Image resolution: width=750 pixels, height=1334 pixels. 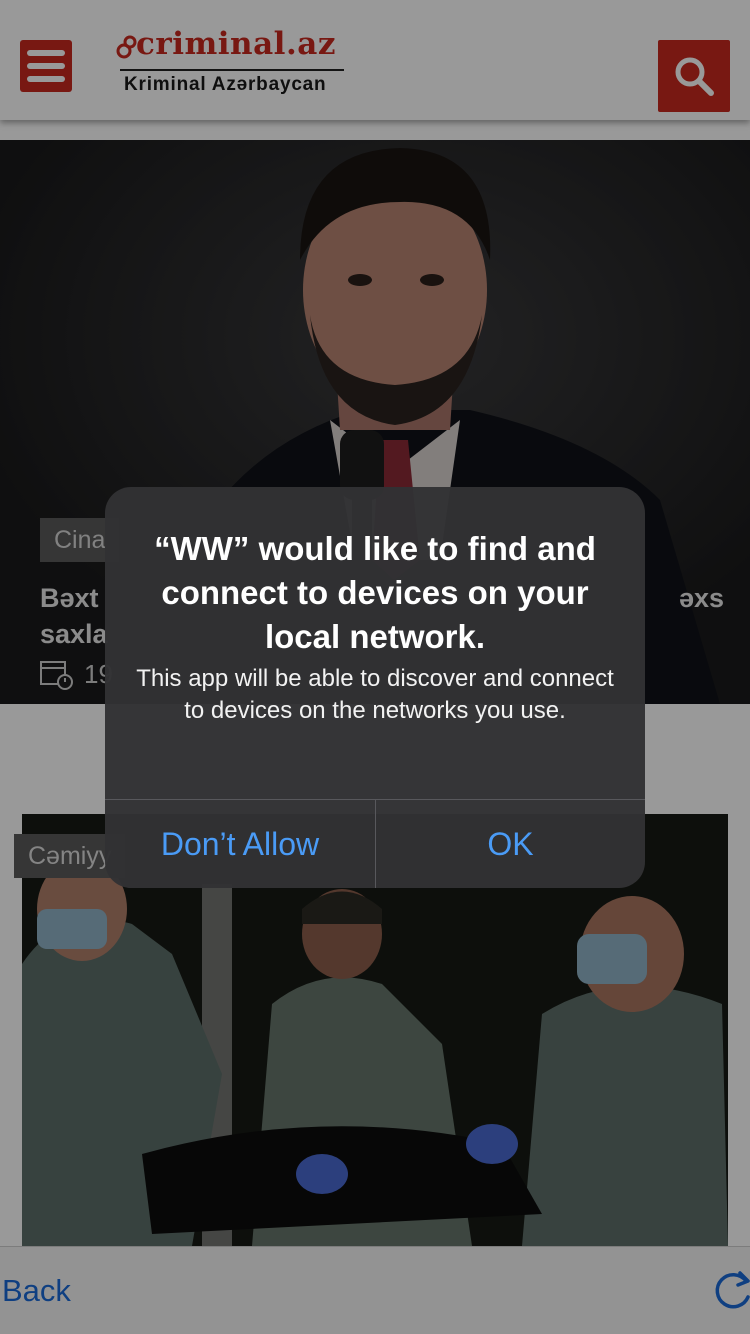 I want to click on dont-allow-button: Don’t Allow, so click(x=240, y=844).